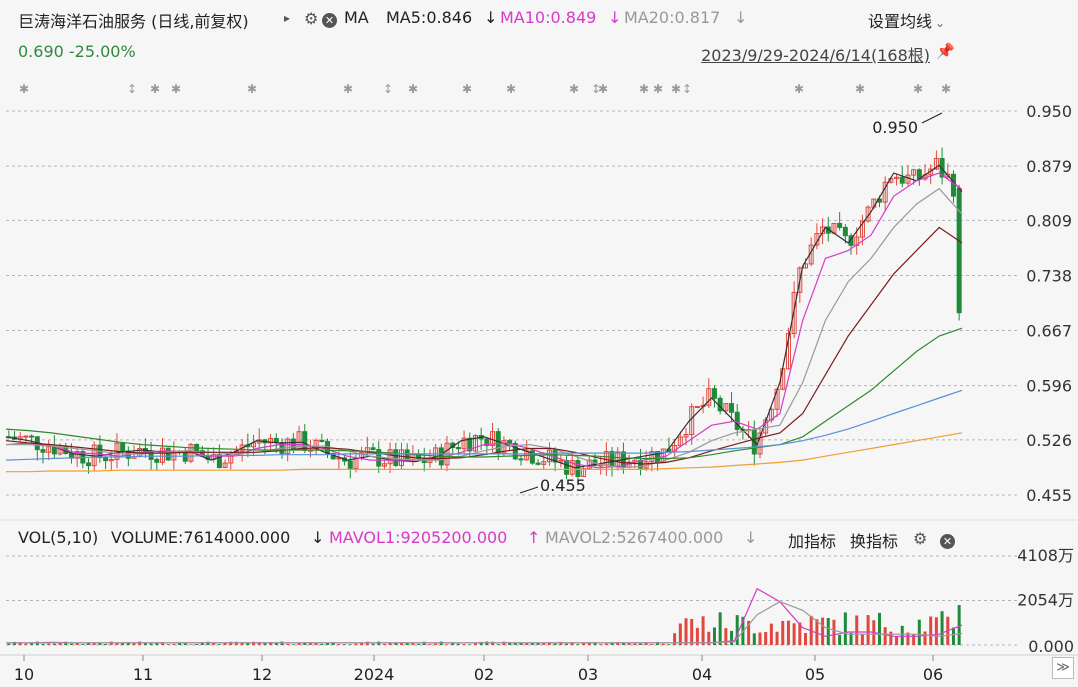 Image resolution: width=1078 pixels, height=687 pixels. Describe the element at coordinates (318, 537) in the screenshot. I see `volume-arrow: ↓` at that location.